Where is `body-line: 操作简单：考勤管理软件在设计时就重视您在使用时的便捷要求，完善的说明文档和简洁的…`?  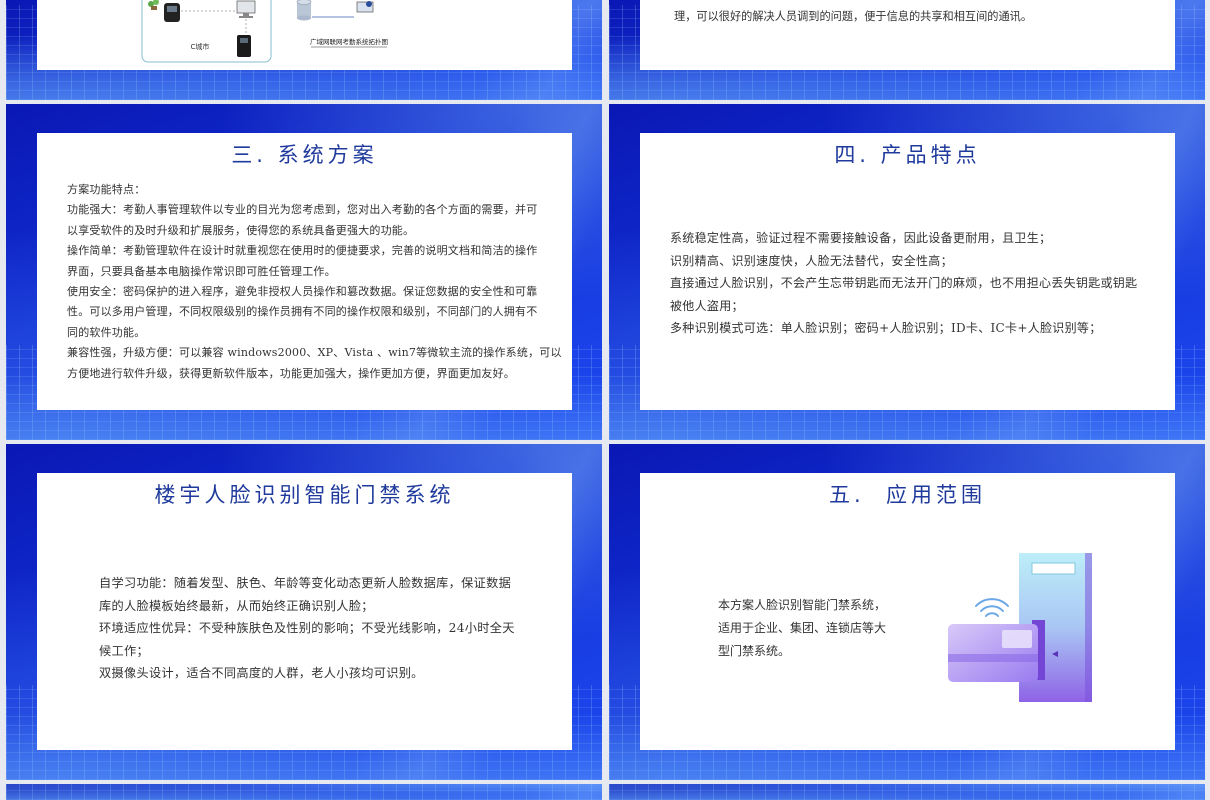 body-line: 操作简单：考勤管理软件在设计时就重视您在使用时的便捷要求，完善的说明文档和简洁的… is located at coordinates (302, 251).